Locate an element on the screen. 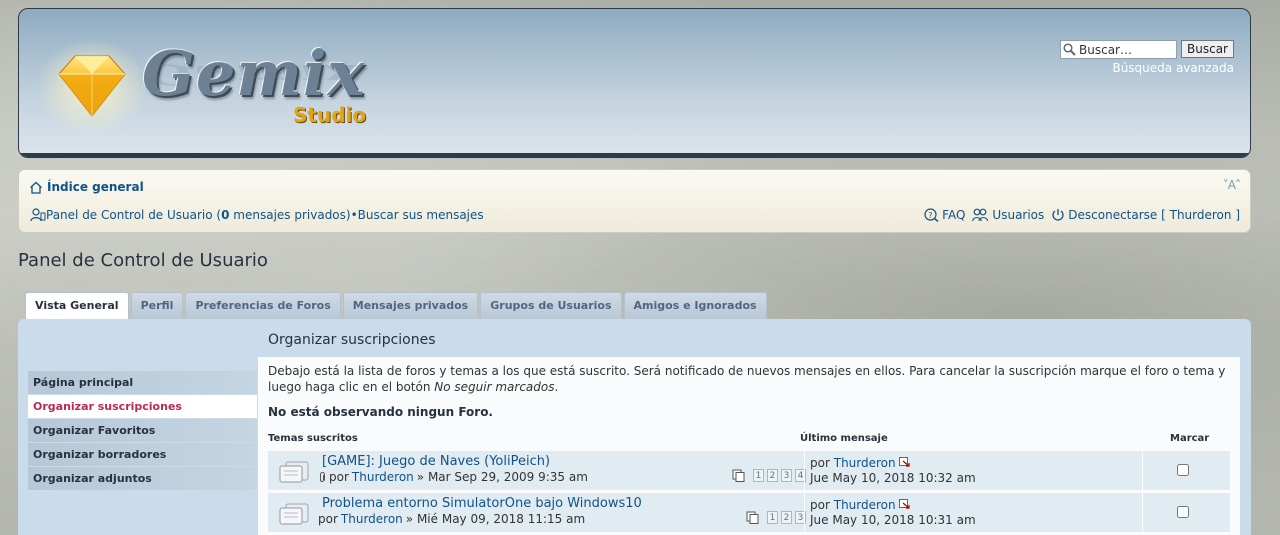 The width and height of the screenshot is (1280, 535). tab-profile: Perfil is located at coordinates (157, 305).